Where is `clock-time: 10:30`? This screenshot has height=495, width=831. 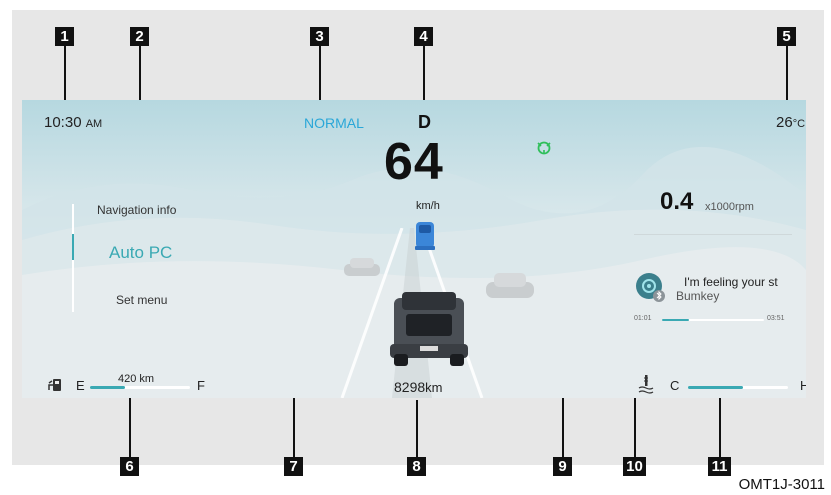
clock-time: 10:30 is located at coordinates (63, 122).